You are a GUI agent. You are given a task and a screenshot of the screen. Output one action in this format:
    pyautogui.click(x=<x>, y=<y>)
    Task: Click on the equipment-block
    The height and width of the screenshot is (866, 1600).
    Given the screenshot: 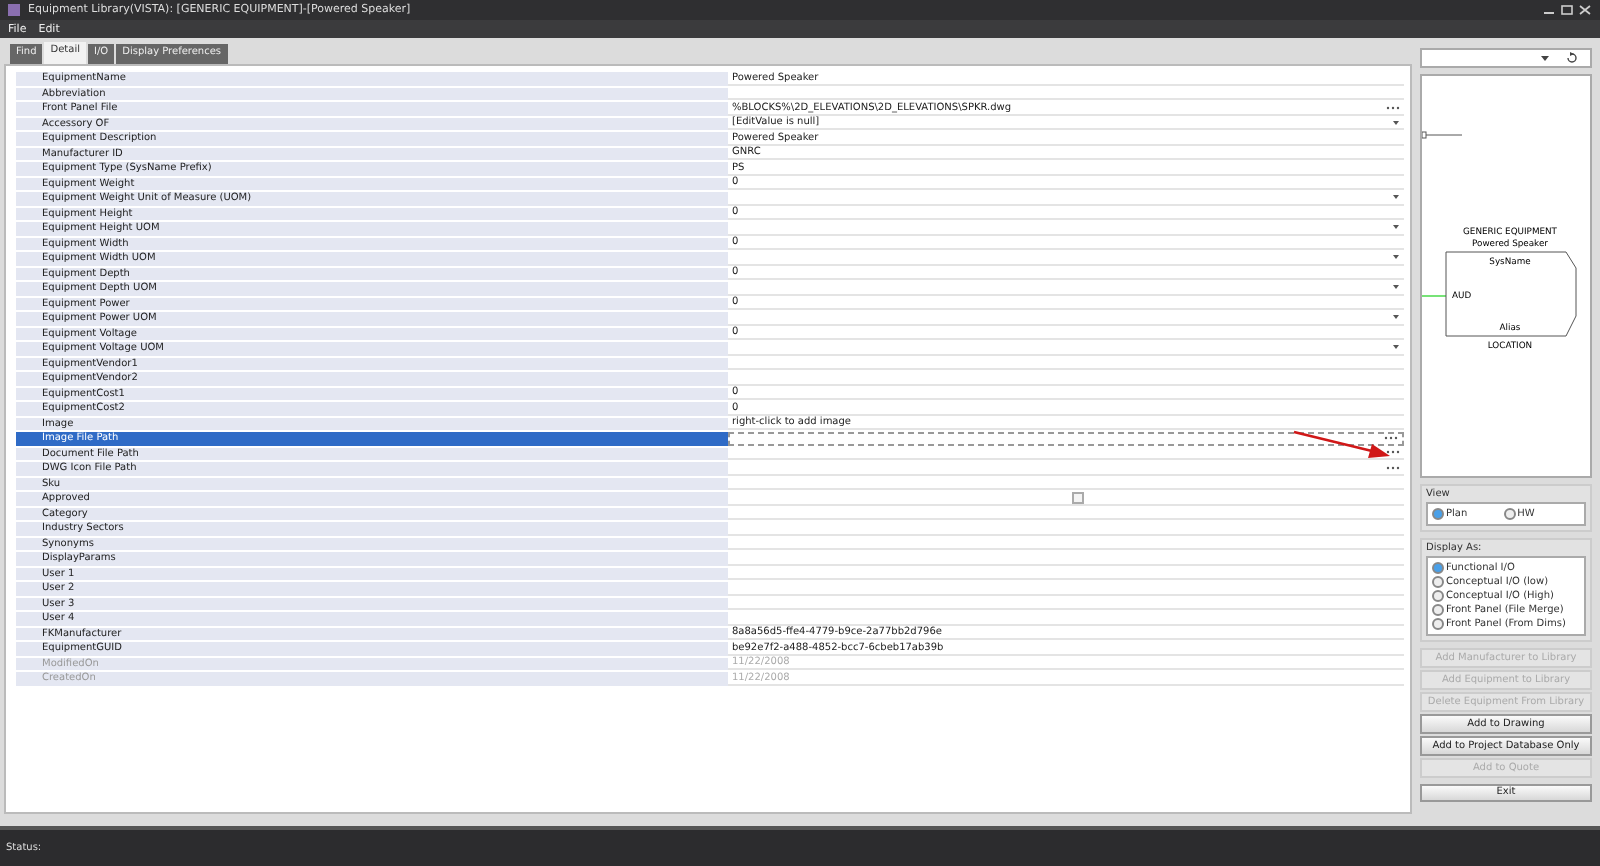 What is the action you would take?
    pyautogui.click(x=1511, y=295)
    